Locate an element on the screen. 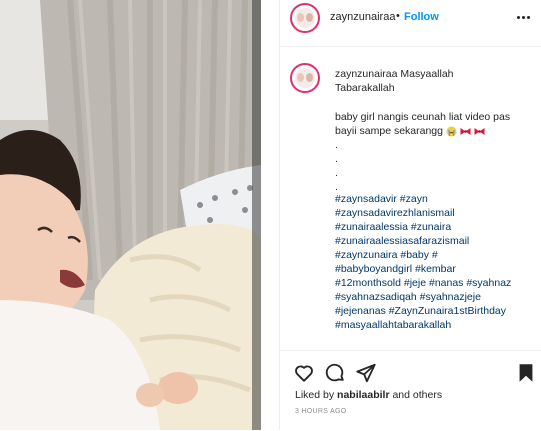 The width and height of the screenshot is (541, 431). hashtag-line: #zunairaalessia #zunaira is located at coordinates (437, 227).